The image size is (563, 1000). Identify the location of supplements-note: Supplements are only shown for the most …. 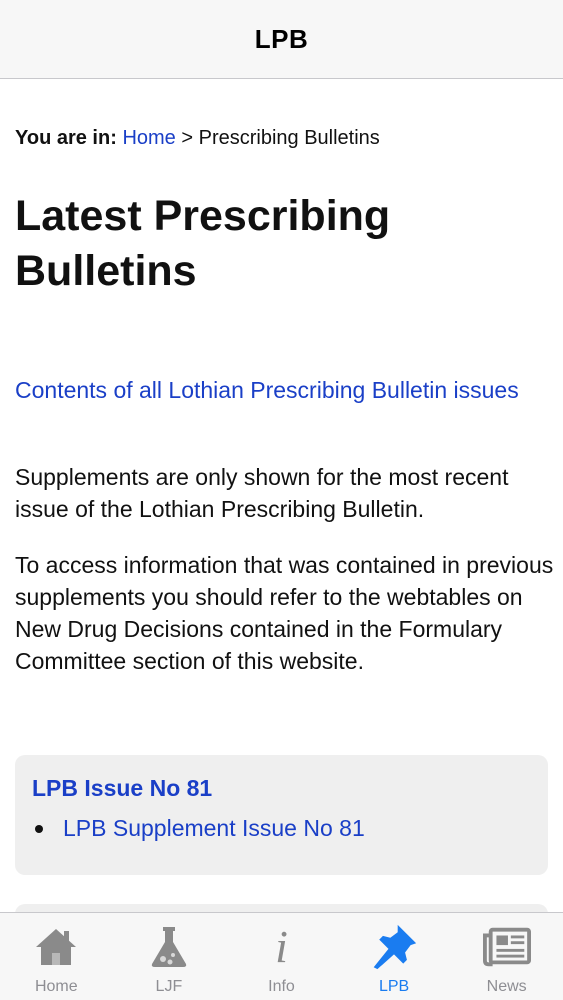
(262, 493).